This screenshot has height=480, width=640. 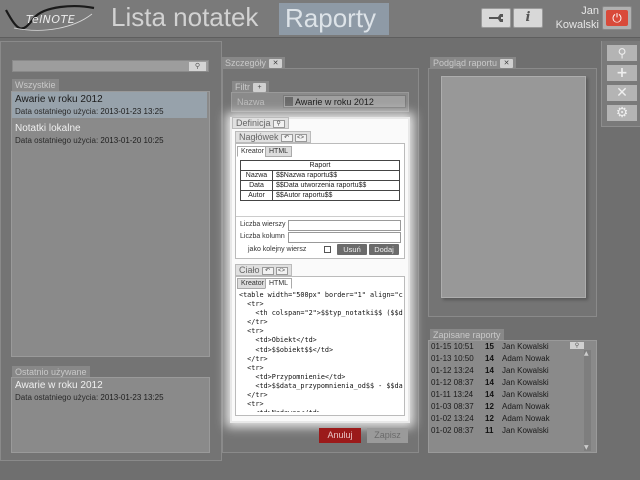 I want to click on list-item: 01-12 13:24 14 Jan Kowalski, so click(x=503, y=371).